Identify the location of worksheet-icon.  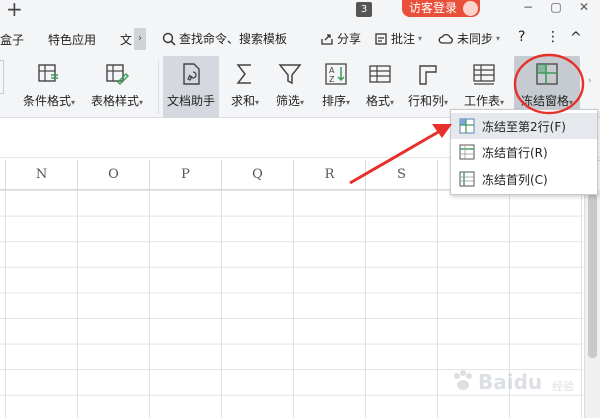
(484, 74).